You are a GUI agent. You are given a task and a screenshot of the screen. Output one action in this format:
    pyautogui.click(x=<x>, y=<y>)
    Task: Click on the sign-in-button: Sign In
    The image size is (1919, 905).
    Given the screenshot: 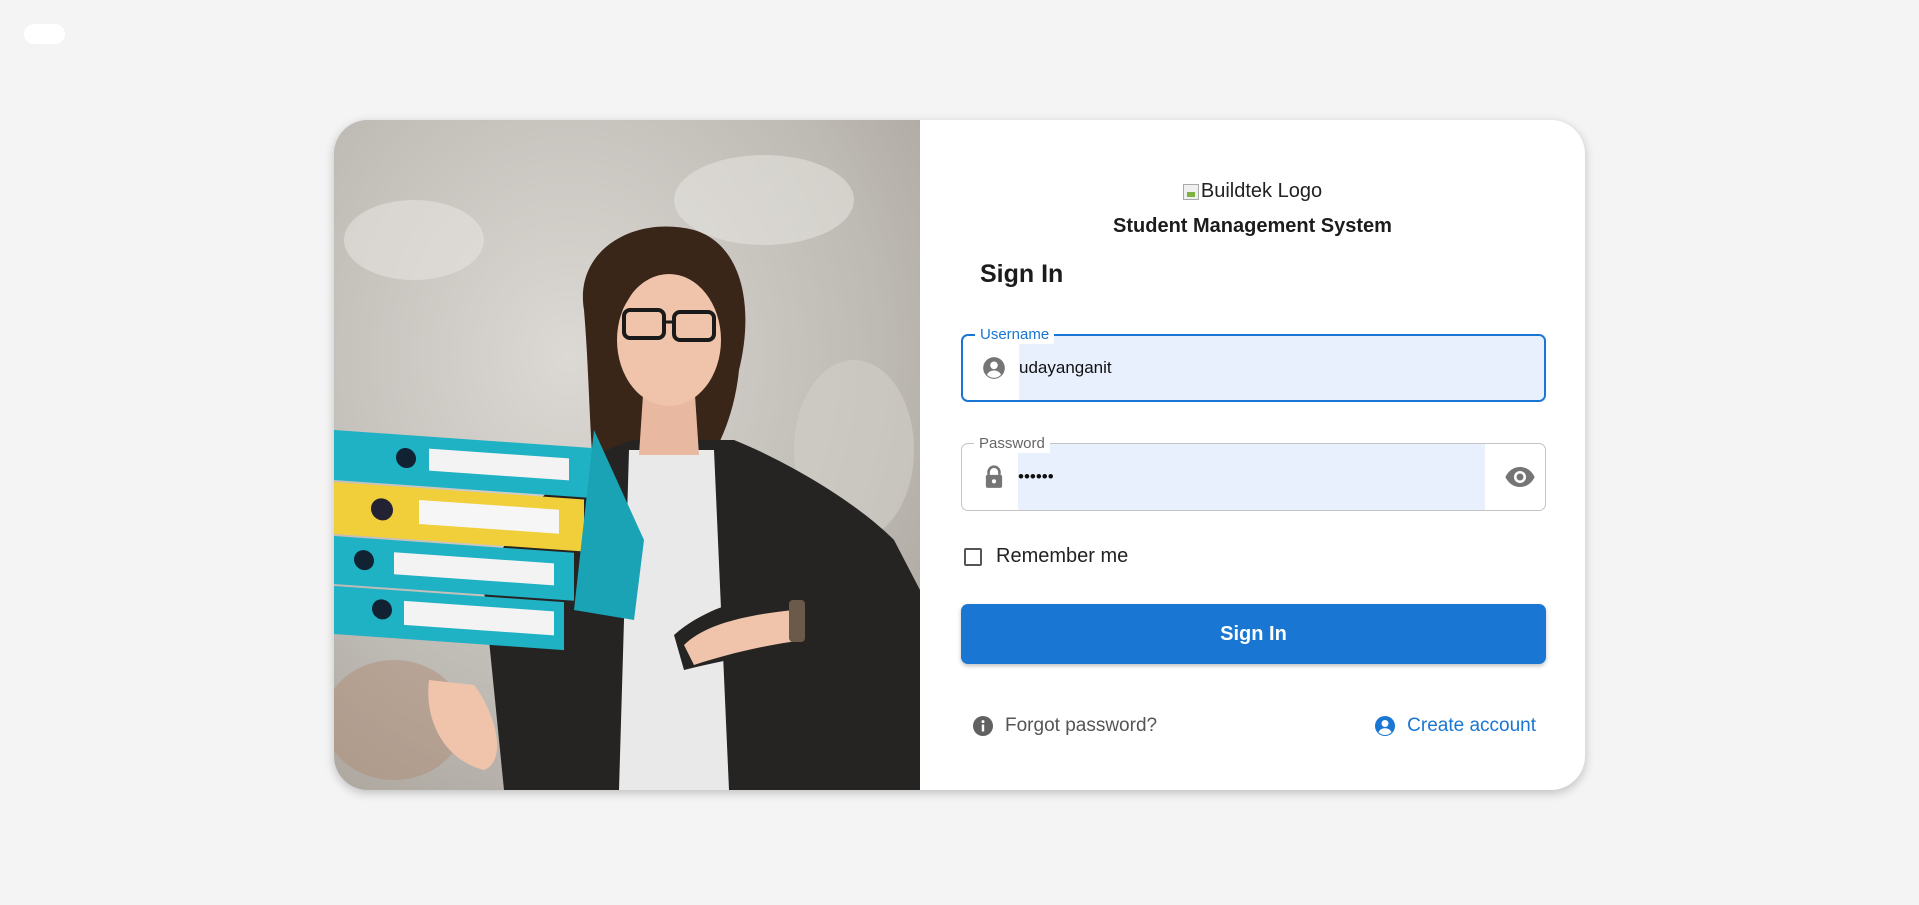 What is the action you would take?
    pyautogui.click(x=1253, y=634)
    